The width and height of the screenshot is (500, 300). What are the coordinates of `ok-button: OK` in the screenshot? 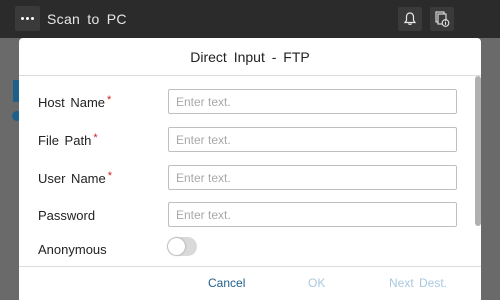 It's located at (316, 283).